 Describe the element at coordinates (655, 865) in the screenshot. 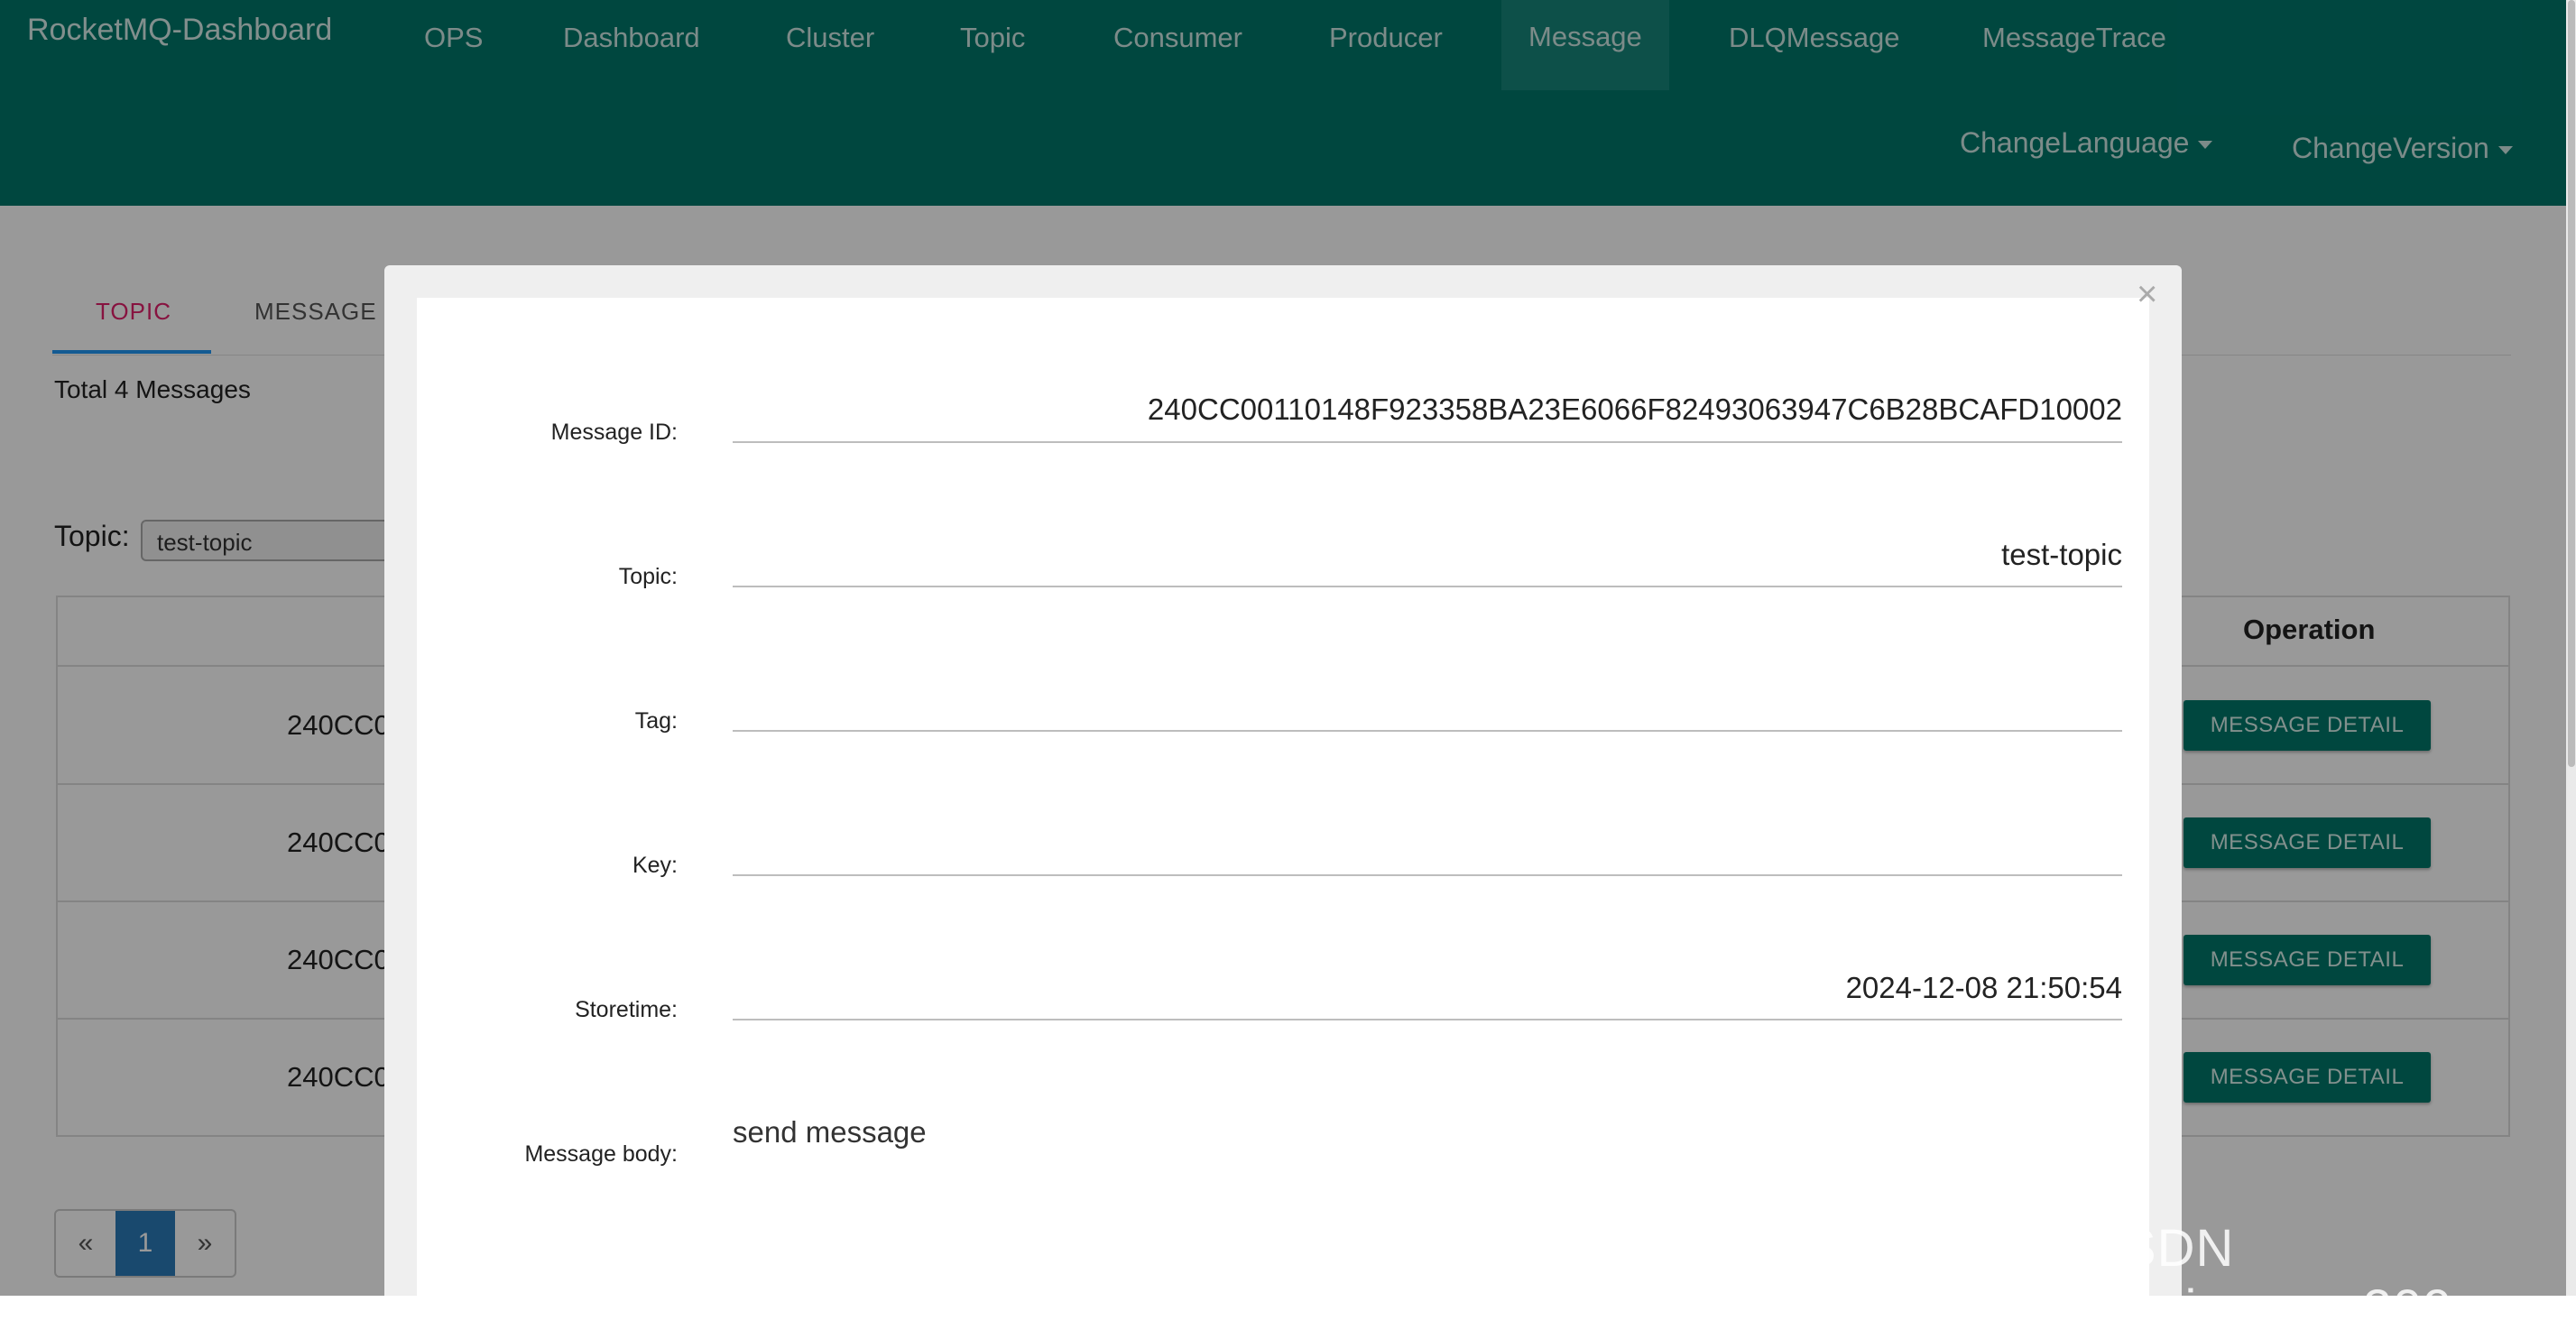

I see `key-label: Key:` at that location.